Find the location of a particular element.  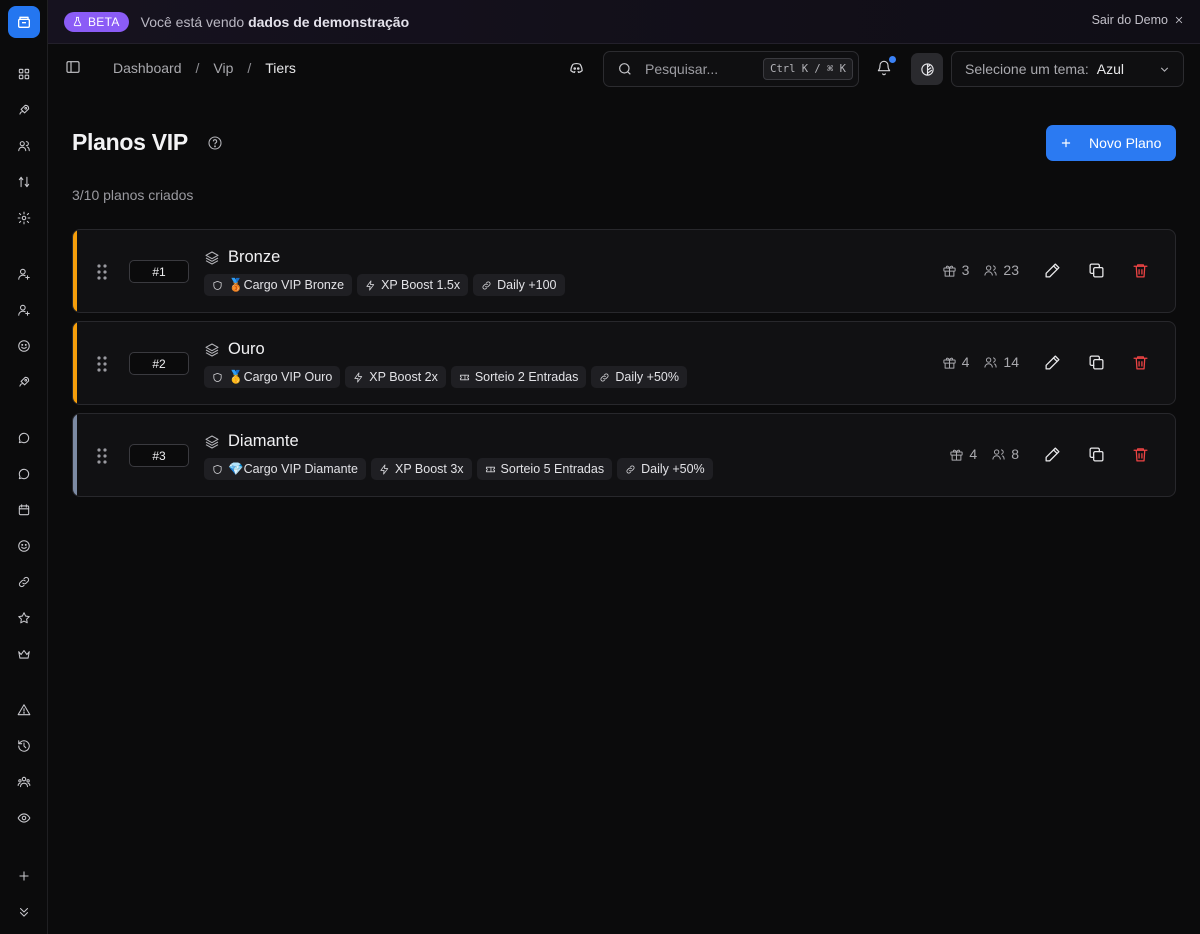

beta-label: BETA is located at coordinates (104, 21).